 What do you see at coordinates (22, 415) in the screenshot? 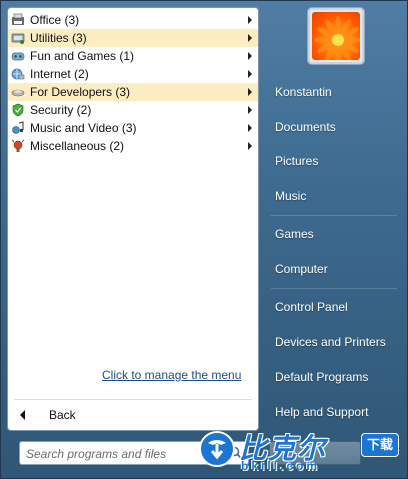
I see `back-arrow-icon` at bounding box center [22, 415].